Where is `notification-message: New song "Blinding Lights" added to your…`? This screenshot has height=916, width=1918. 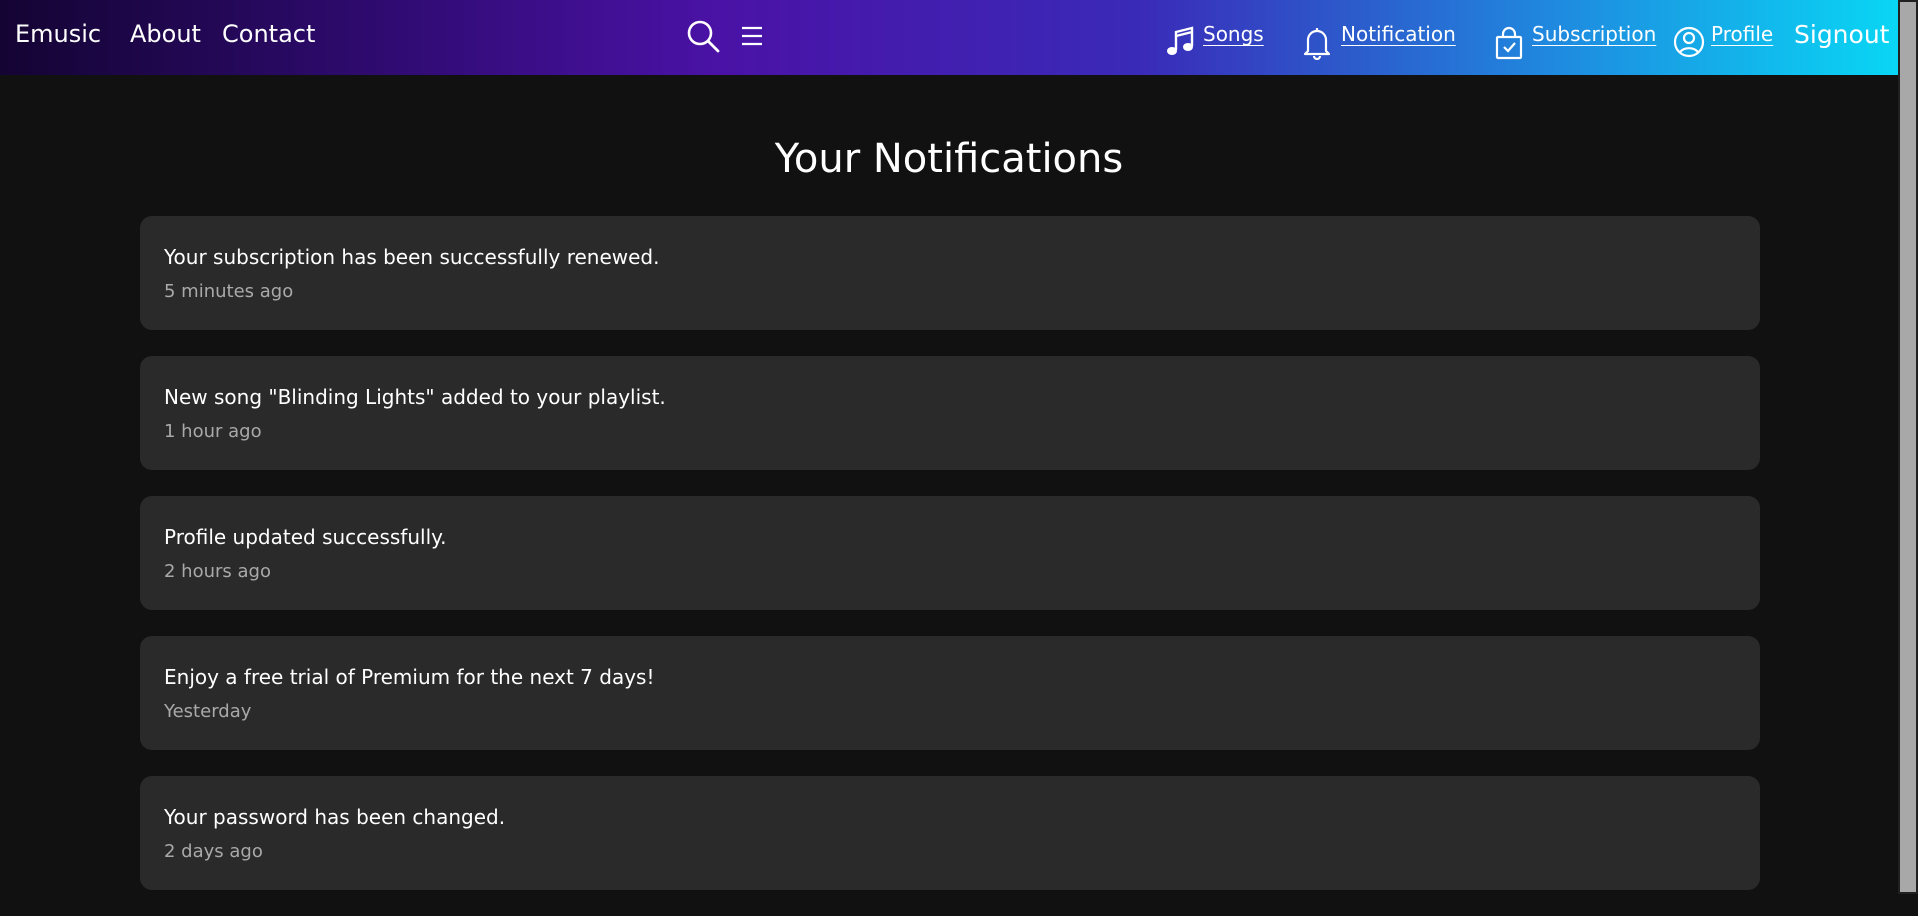 notification-message: New song "Blinding Lights" added to your… is located at coordinates (415, 397).